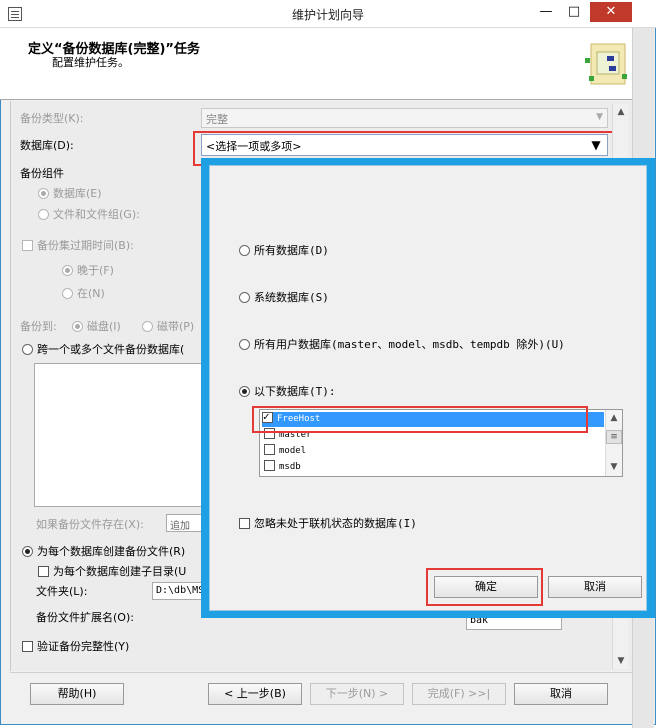  Describe the element at coordinates (459, 694) in the screenshot. I see `finish-button: 完成(F) >>|` at that location.